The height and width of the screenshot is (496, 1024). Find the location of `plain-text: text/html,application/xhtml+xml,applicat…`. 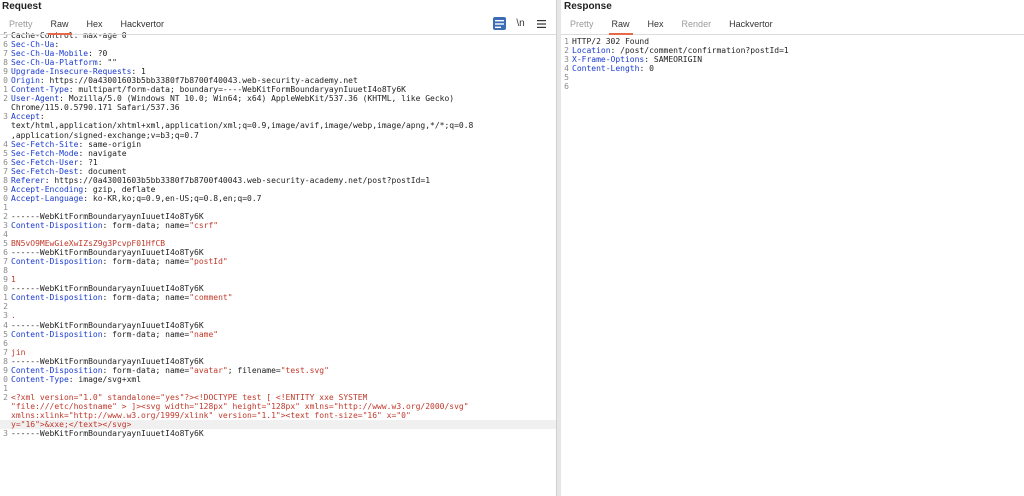

plain-text: text/html,application/xhtml+xml,applicat… is located at coordinates (242, 126).